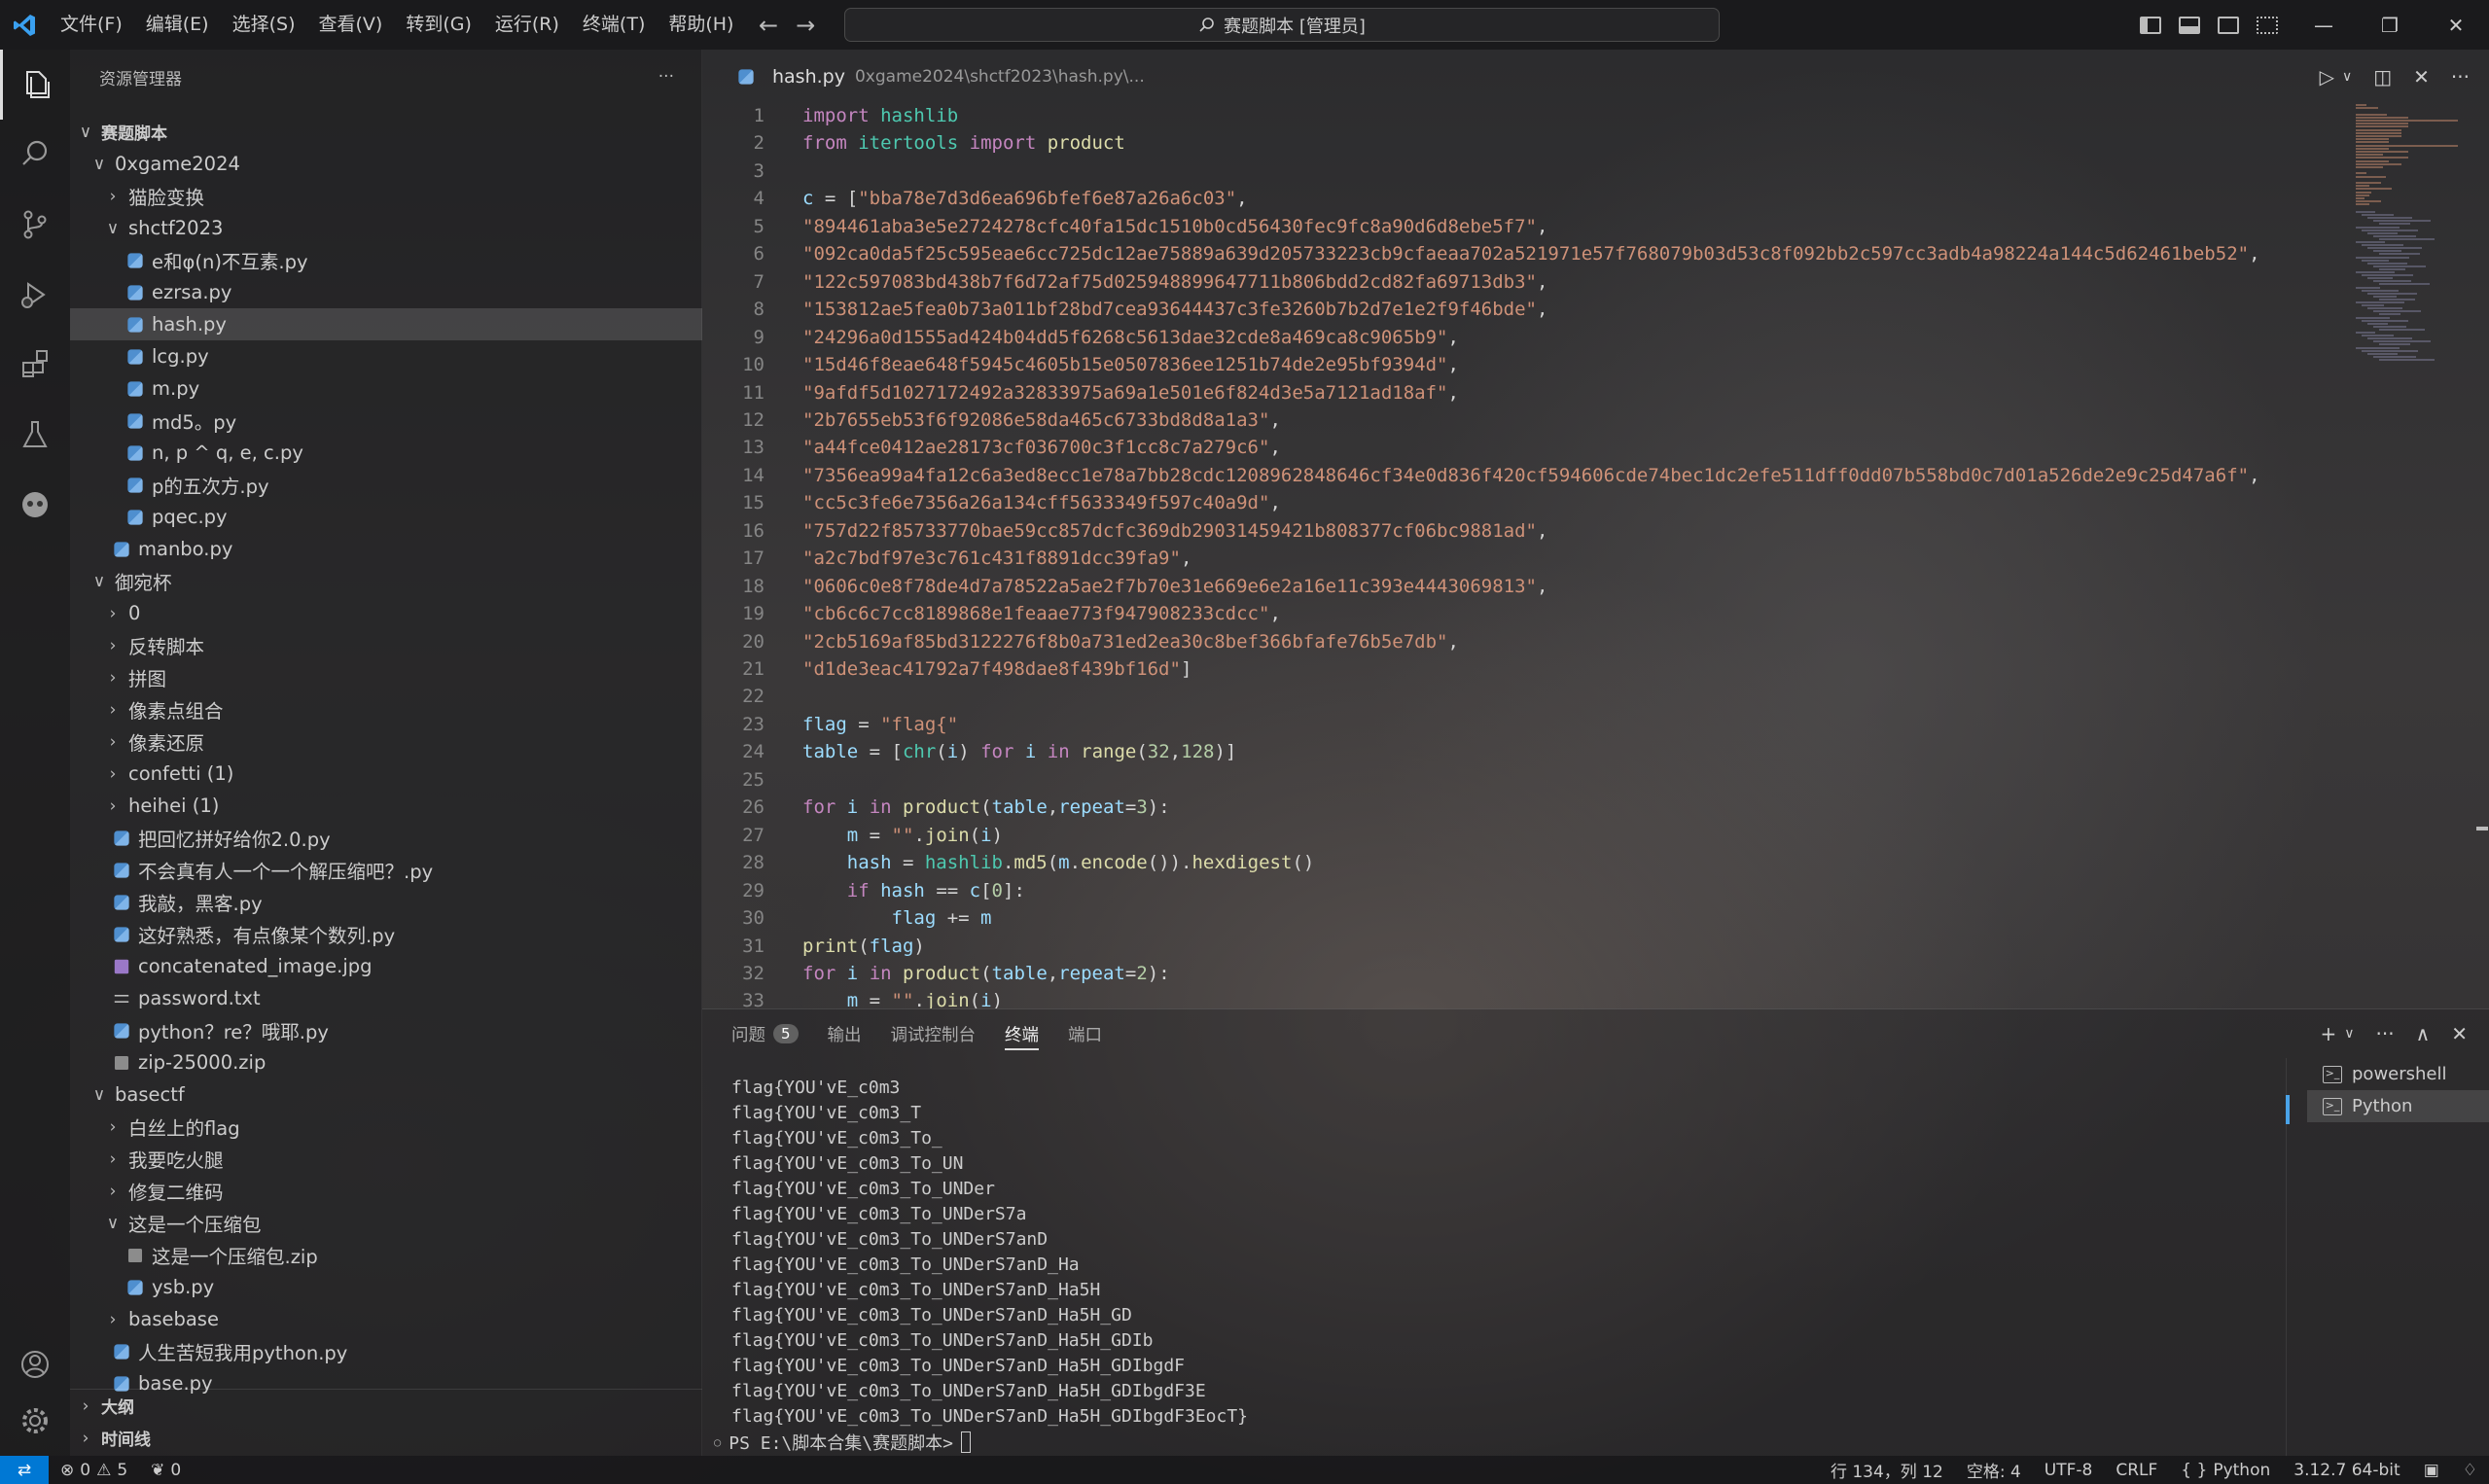  I want to click on menu-item: 终端(T), so click(614, 25).